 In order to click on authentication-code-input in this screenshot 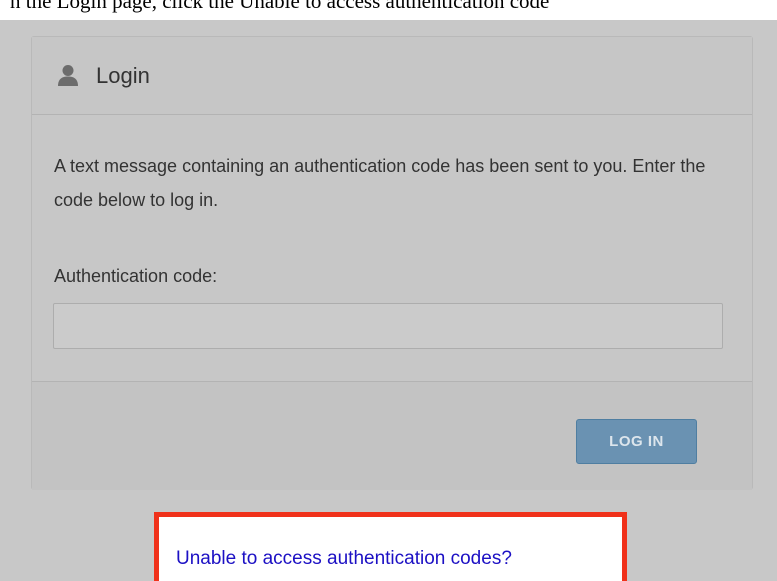, I will do `click(388, 326)`.